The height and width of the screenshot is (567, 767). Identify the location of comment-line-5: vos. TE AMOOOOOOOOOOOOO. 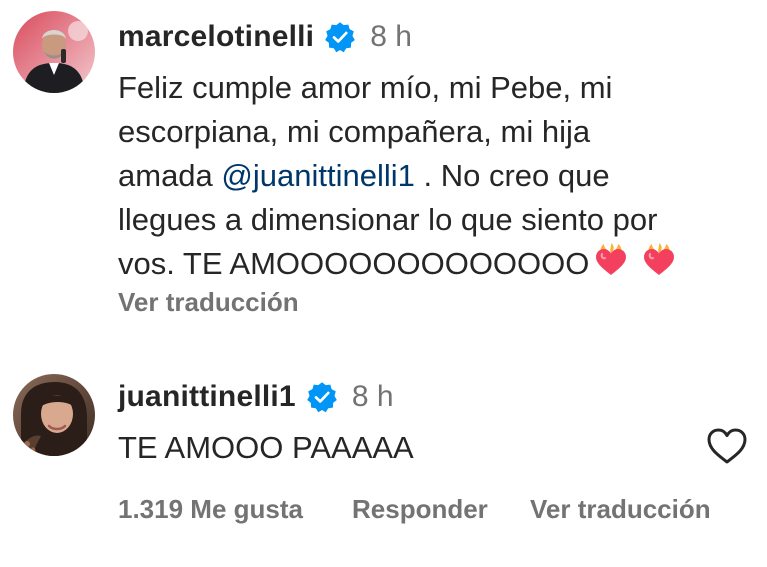
(397, 264).